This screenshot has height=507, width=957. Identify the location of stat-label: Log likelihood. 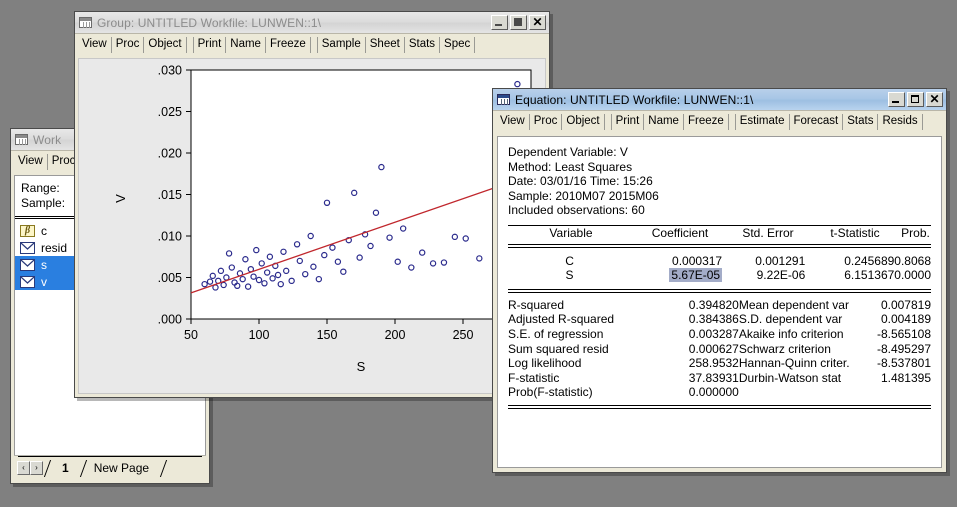
(545, 363).